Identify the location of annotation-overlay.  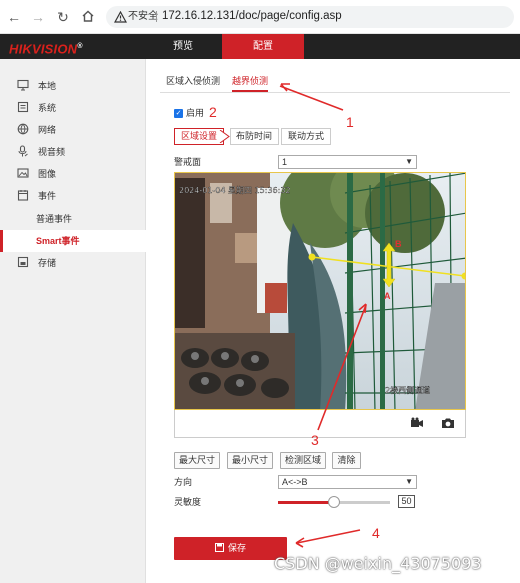
(323, 315).